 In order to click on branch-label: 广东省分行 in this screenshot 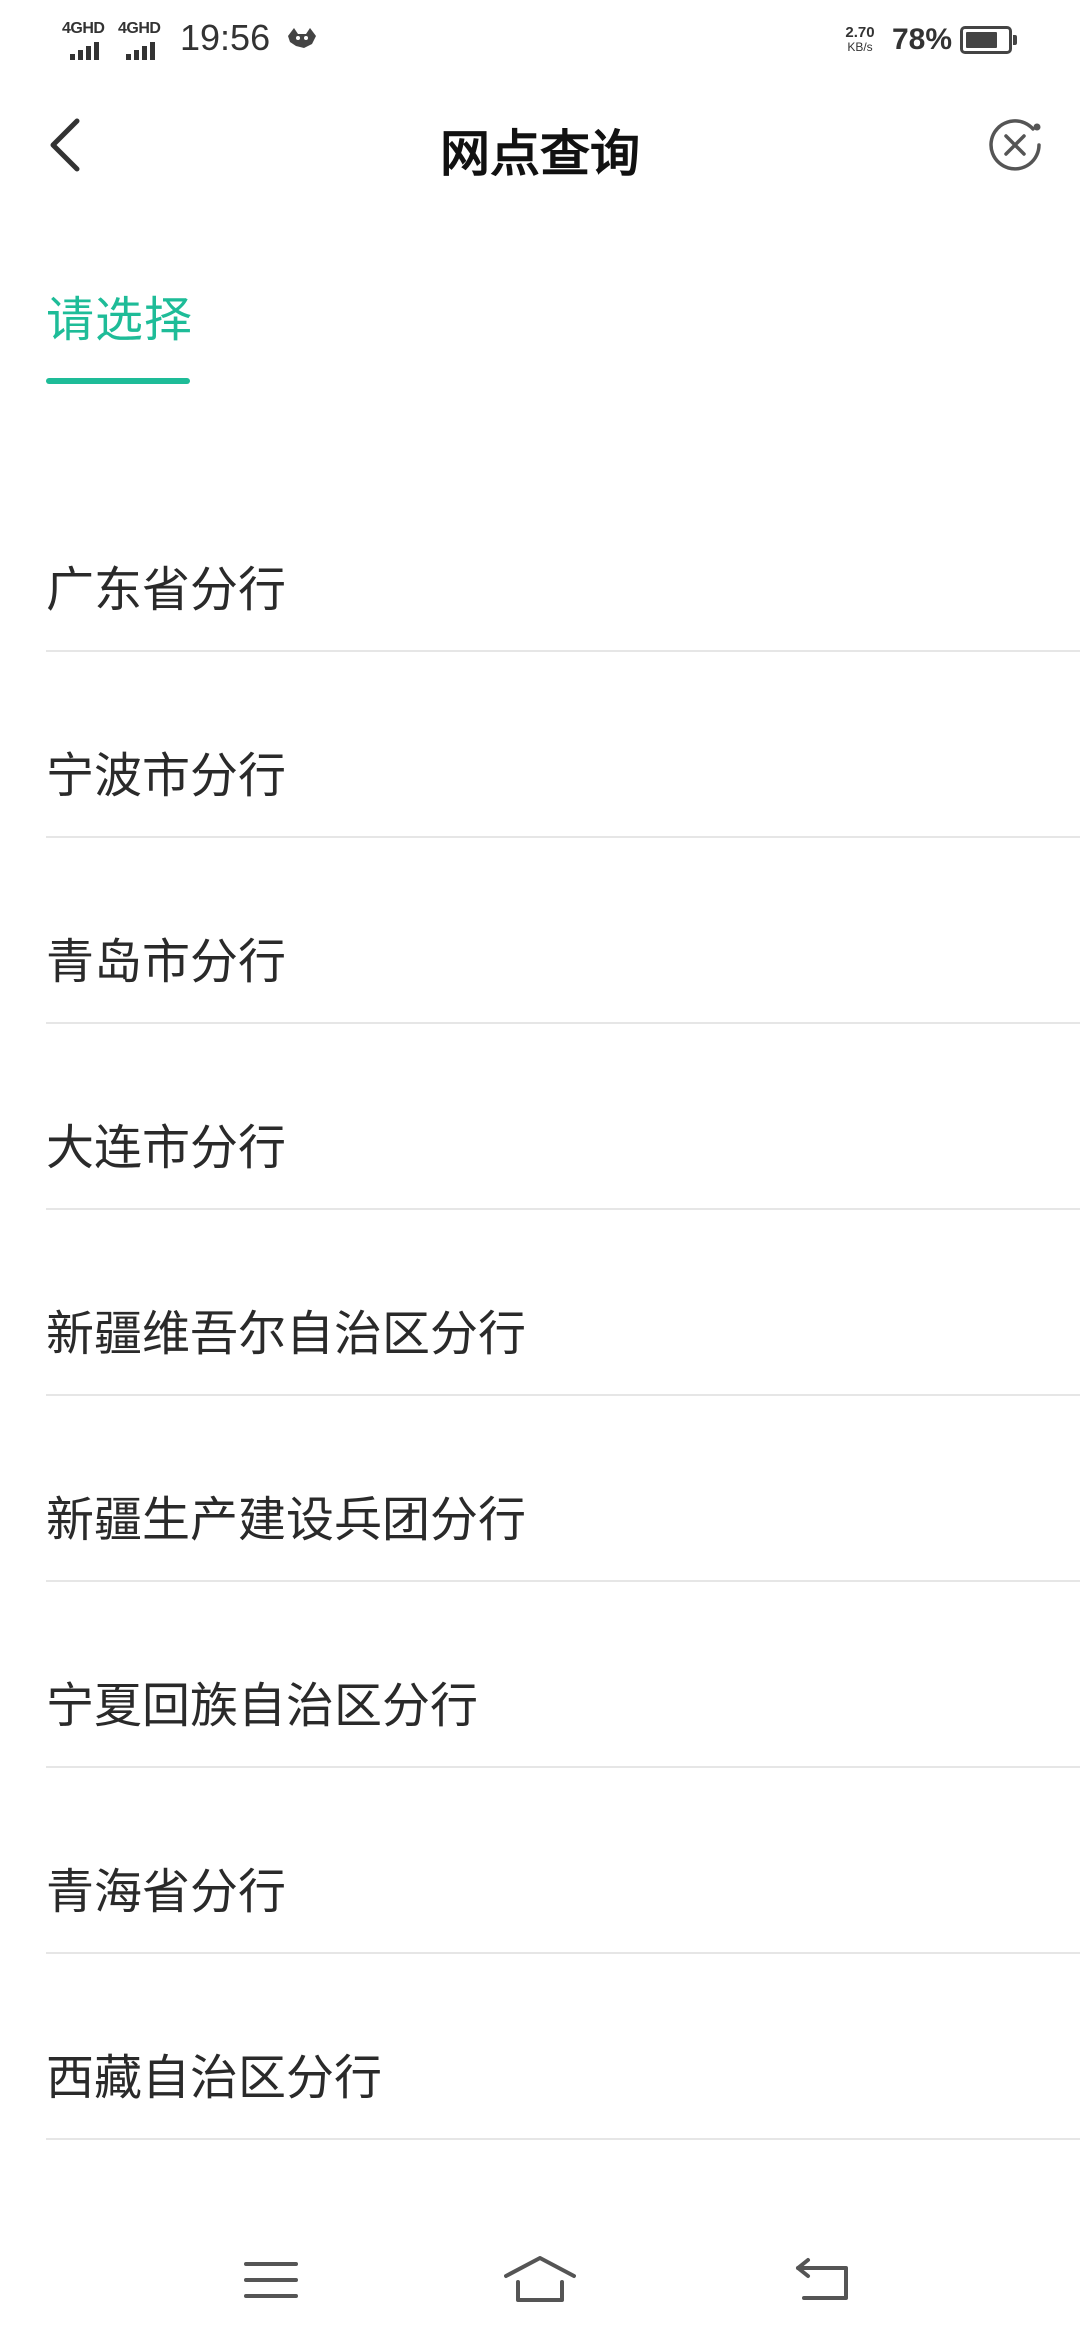, I will do `click(166, 590)`.